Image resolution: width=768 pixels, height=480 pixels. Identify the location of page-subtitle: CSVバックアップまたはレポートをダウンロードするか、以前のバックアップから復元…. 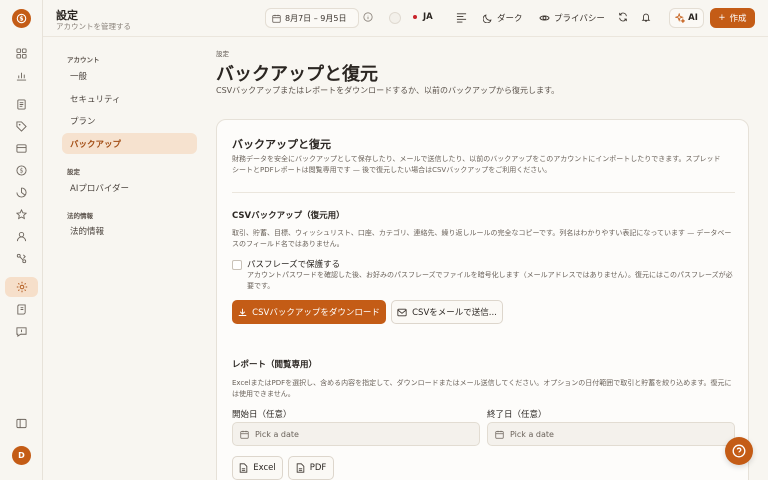
(388, 90).